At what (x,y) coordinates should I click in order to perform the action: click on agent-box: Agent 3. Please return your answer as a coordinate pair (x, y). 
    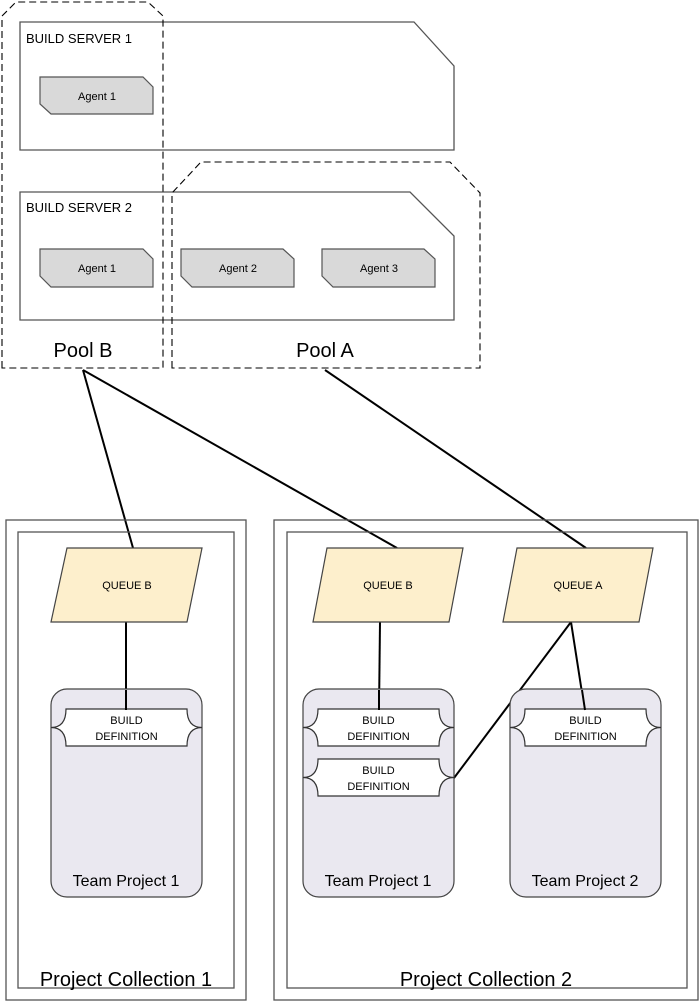
    Looking at the image, I should click on (378, 268).